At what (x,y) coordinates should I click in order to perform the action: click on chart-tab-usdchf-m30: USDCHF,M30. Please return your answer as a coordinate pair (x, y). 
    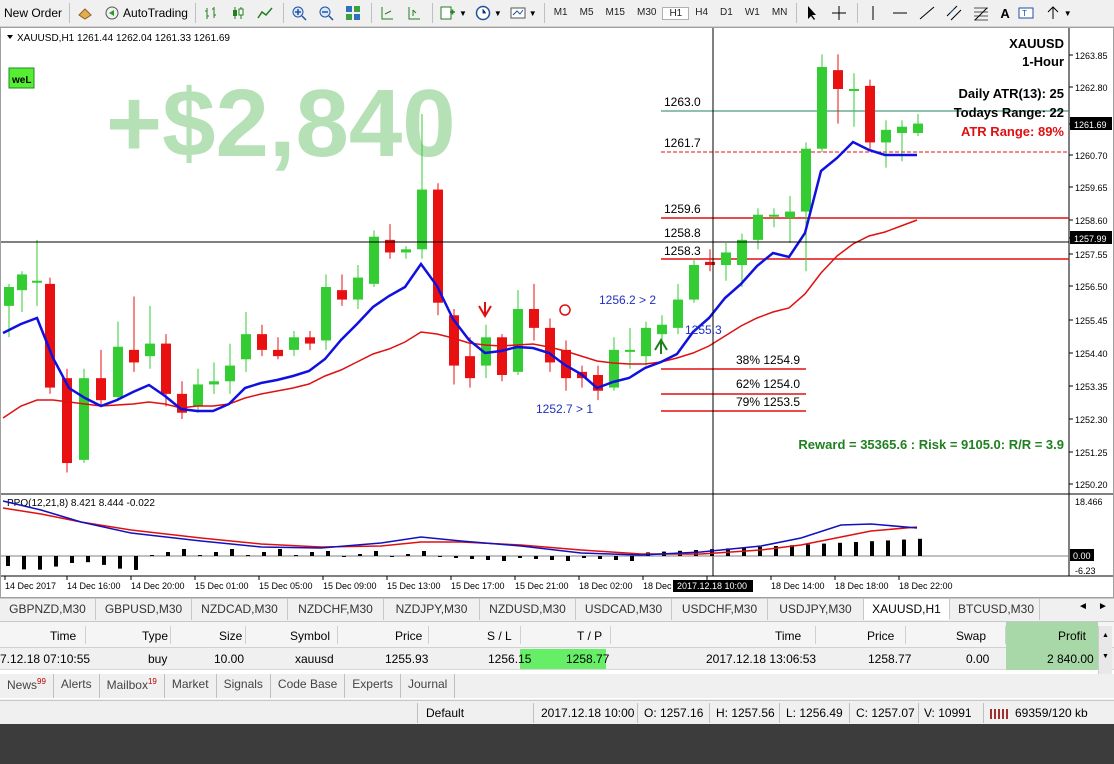
    Looking at the image, I should click on (720, 609).